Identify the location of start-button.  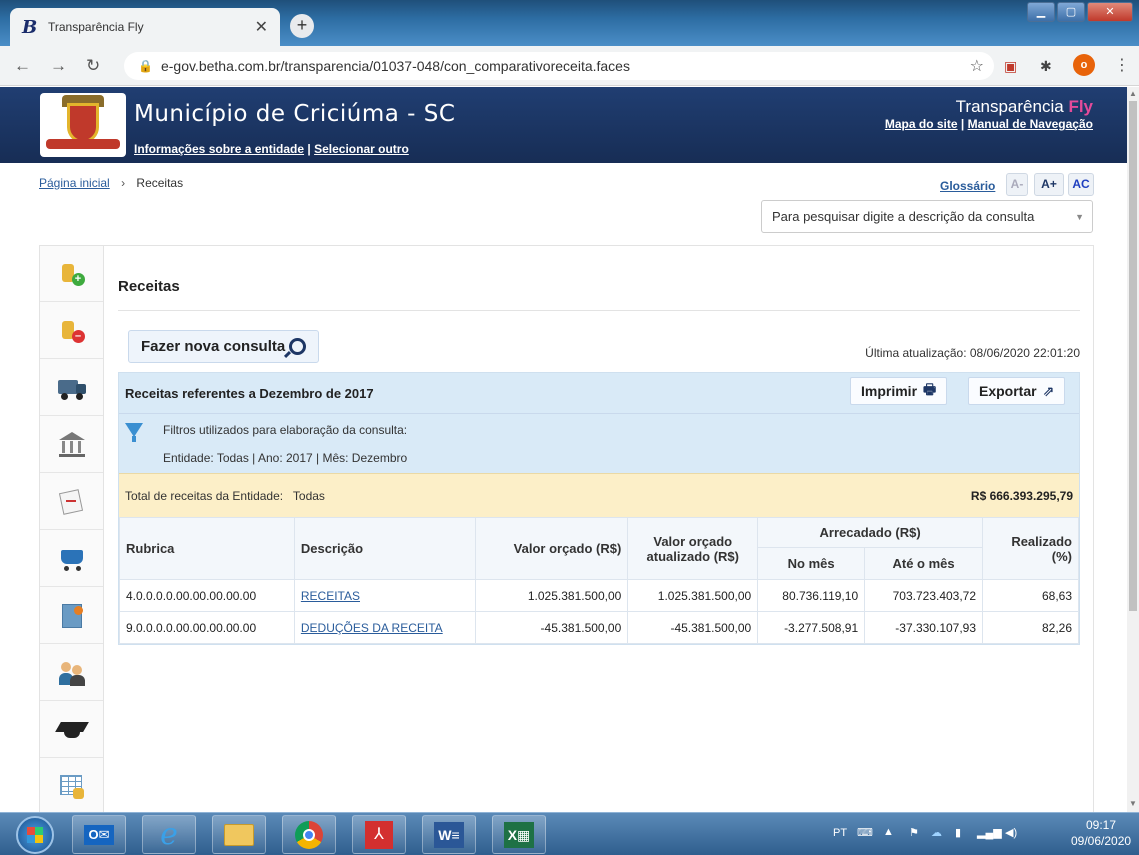
(35, 835).